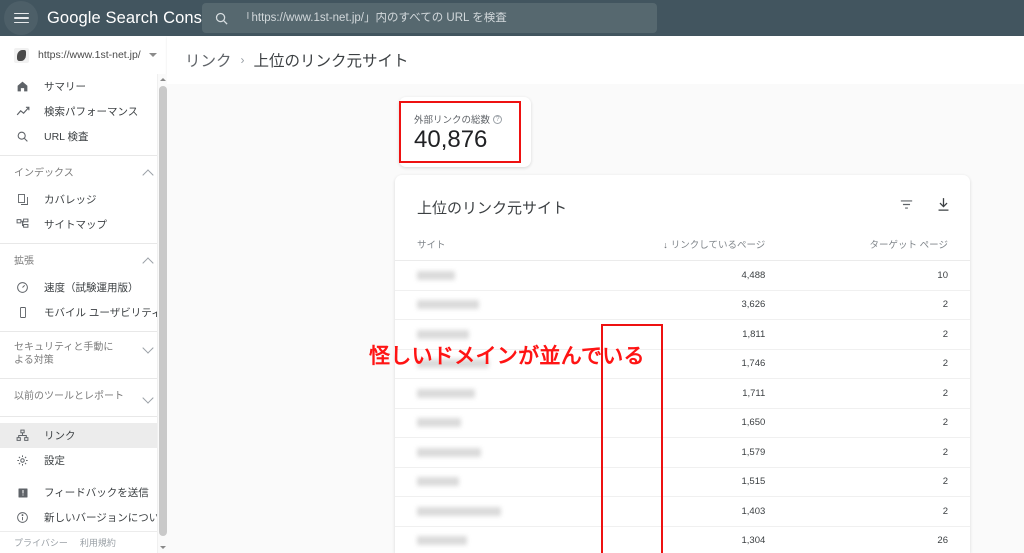 This screenshot has height=553, width=1024. What do you see at coordinates (22, 224) in the screenshot?
I see `sitemap-icon` at bounding box center [22, 224].